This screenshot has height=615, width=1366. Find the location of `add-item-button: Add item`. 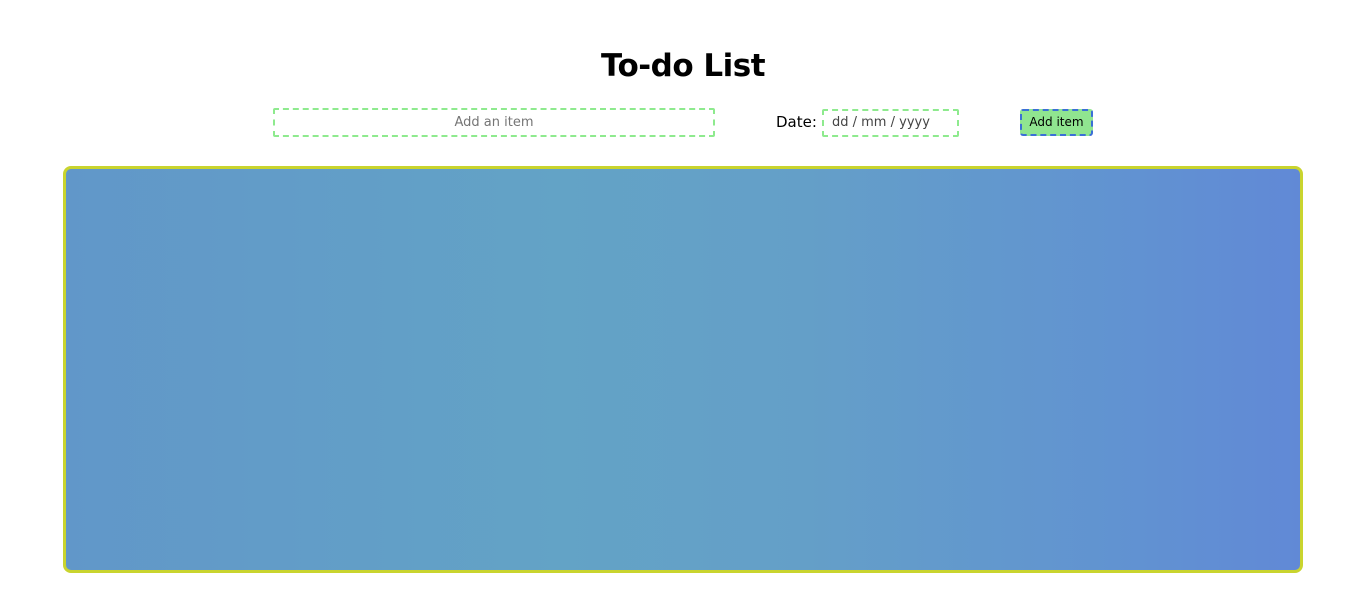

add-item-button: Add item is located at coordinates (1056, 122).